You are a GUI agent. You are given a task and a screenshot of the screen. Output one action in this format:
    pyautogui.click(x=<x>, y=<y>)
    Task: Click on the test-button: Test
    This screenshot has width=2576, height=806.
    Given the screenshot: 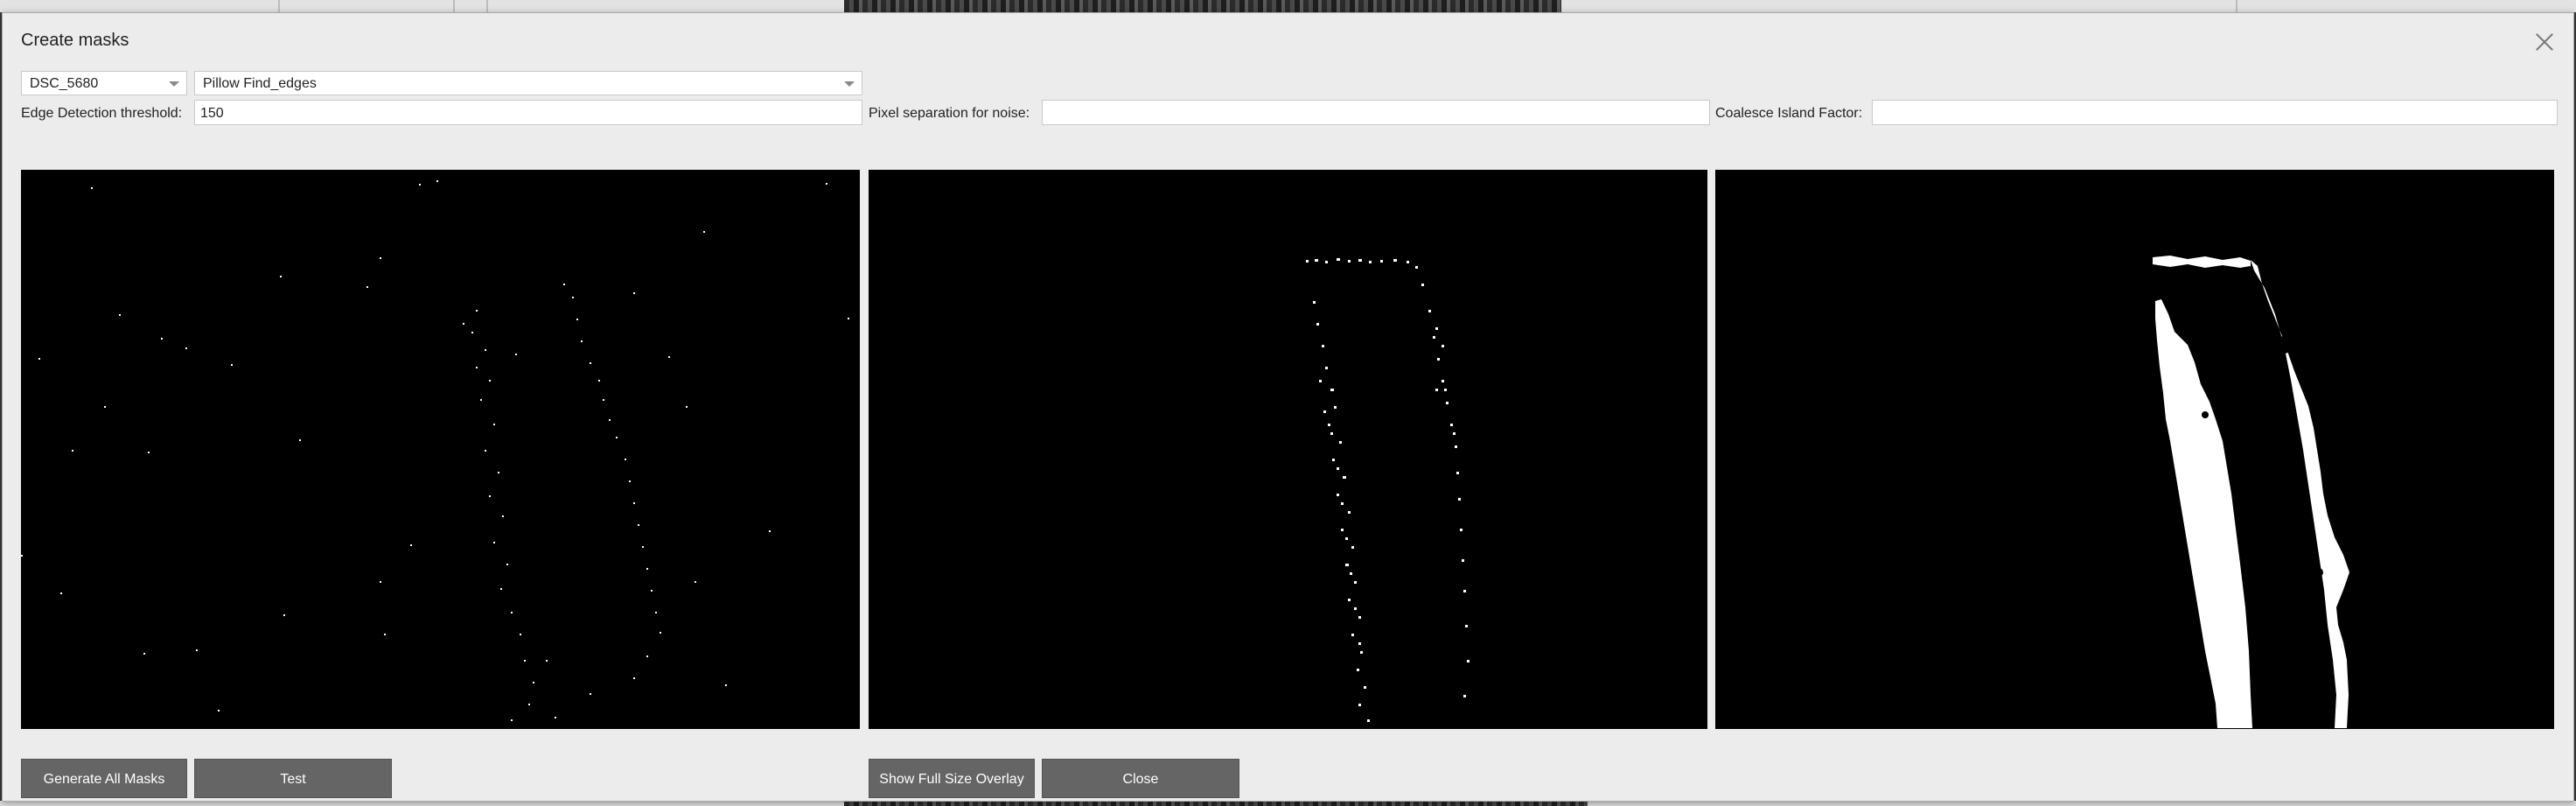 What is the action you would take?
    pyautogui.click(x=293, y=778)
    